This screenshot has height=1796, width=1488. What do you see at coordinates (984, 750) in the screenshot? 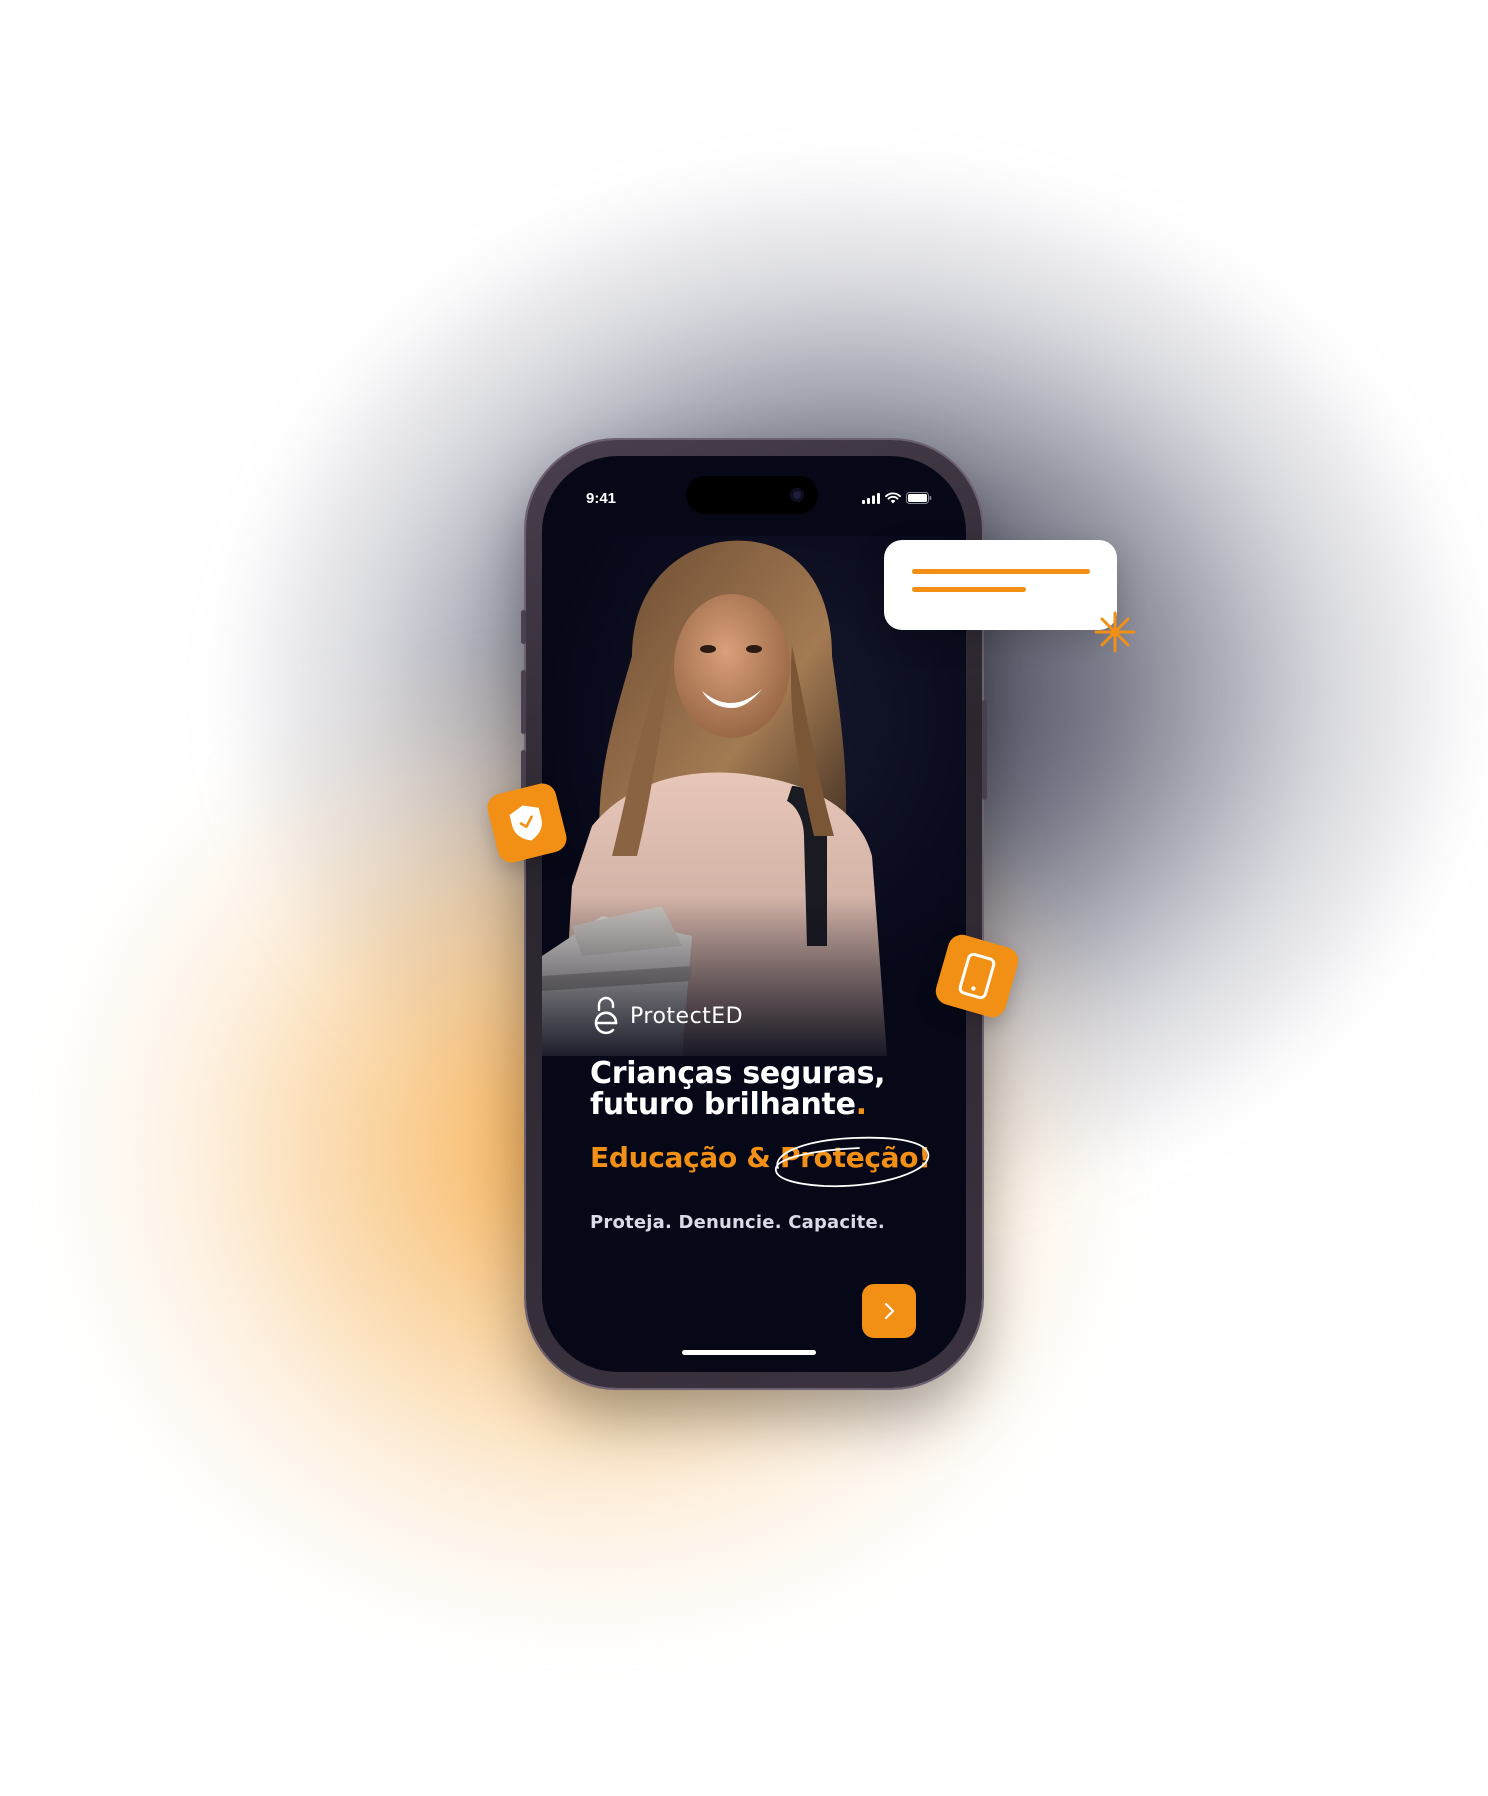
I see `power-button` at bounding box center [984, 750].